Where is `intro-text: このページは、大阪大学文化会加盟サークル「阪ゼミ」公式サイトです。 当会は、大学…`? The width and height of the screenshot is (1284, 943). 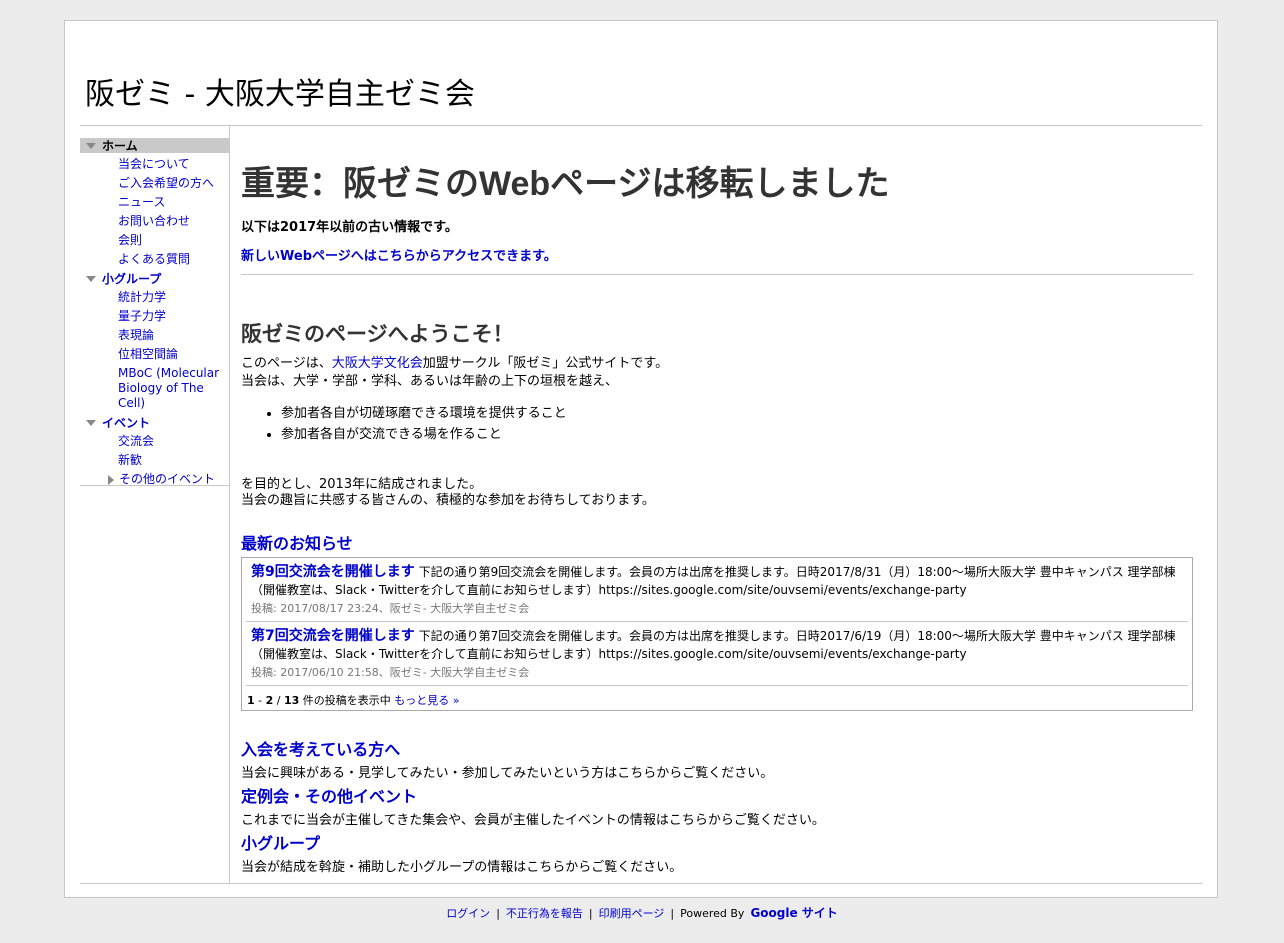 intro-text: このページは、大阪大学文化会加盟サークル「阪ゼミ」公式サイトです。 当会は、大学… is located at coordinates (454, 373).